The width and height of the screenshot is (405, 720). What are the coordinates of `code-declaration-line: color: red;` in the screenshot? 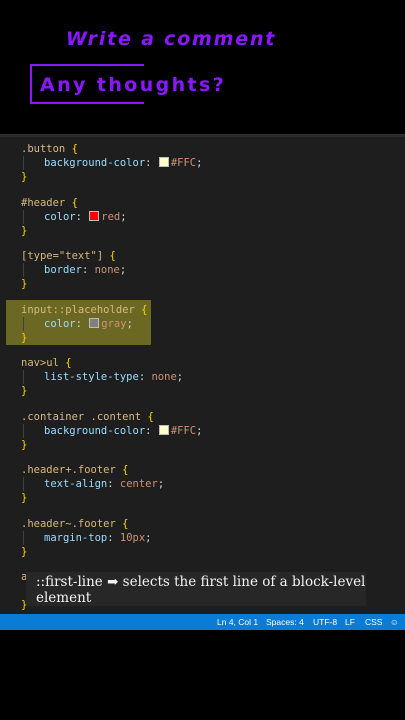 It's located at (85, 217).